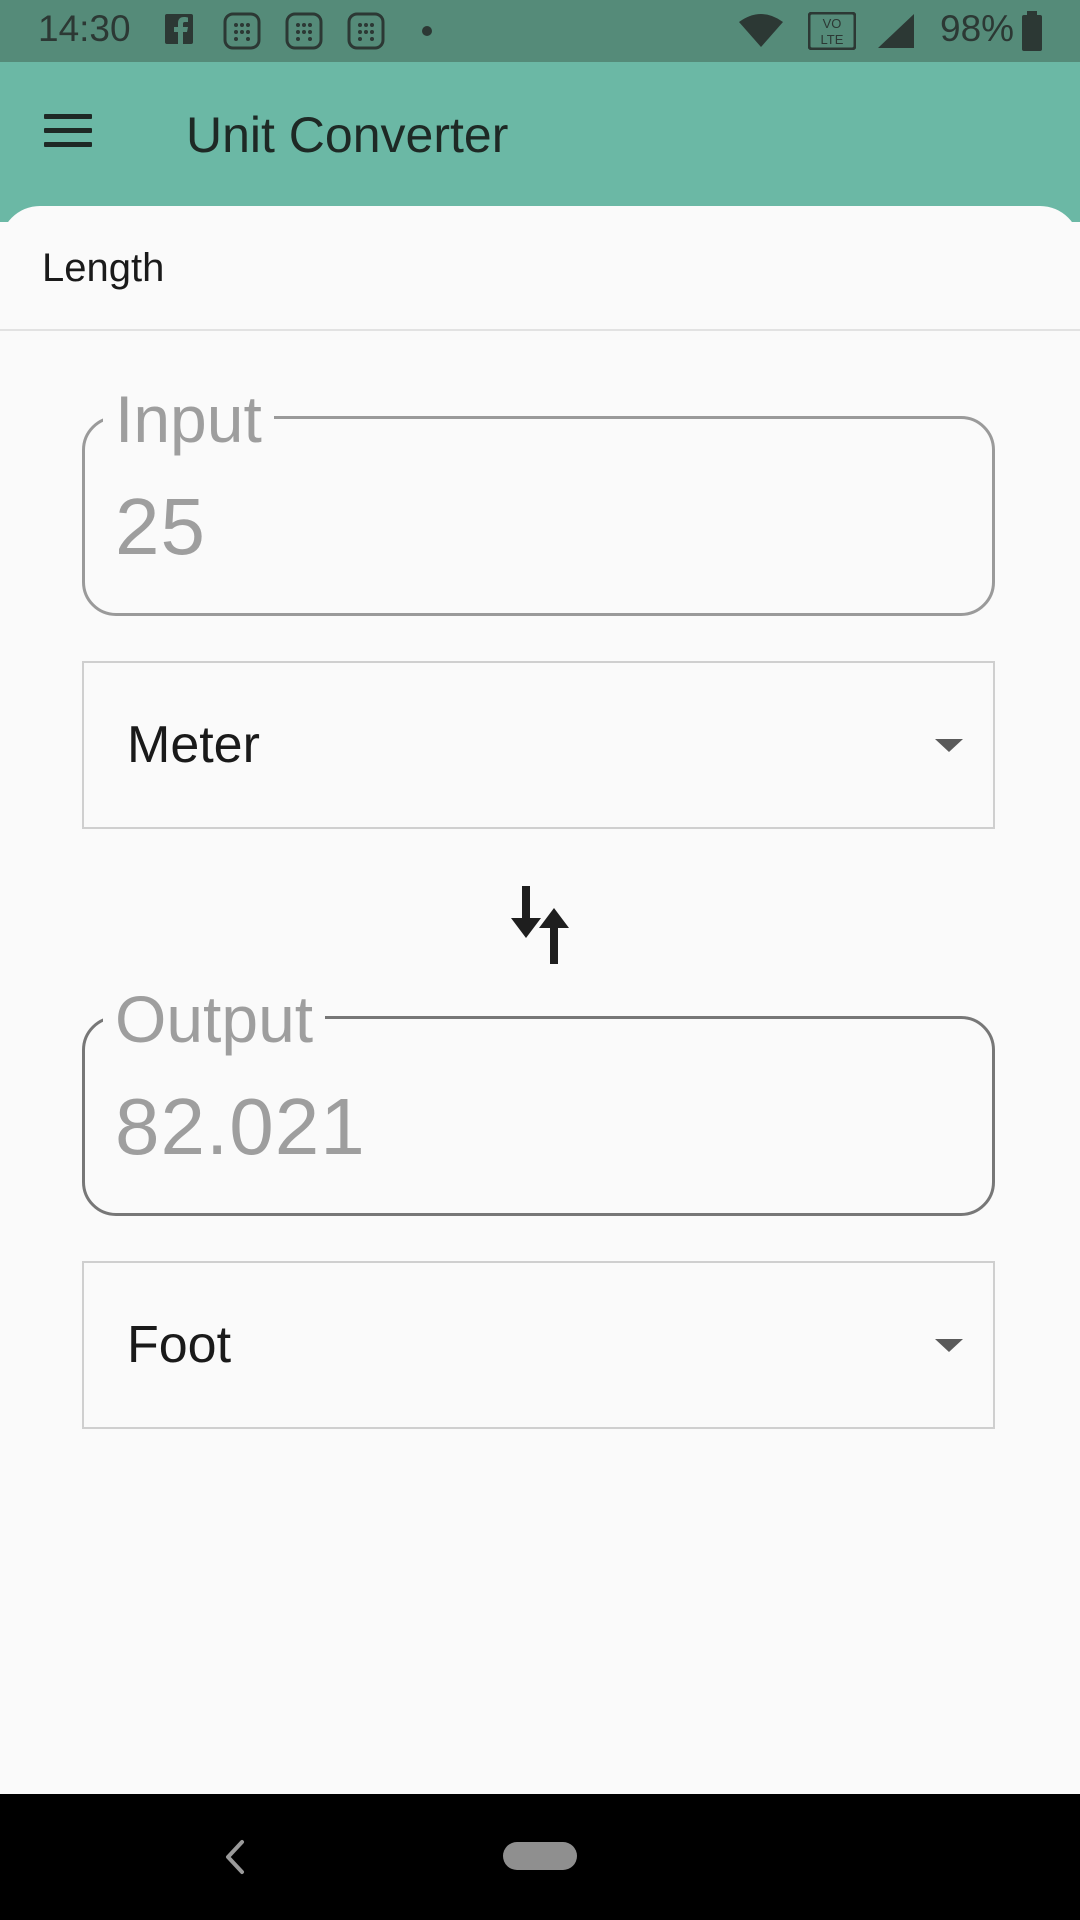 Image resolution: width=1080 pixels, height=1920 pixels. Describe the element at coordinates (977, 28) in the screenshot. I see `battery-percentage: 98%` at that location.